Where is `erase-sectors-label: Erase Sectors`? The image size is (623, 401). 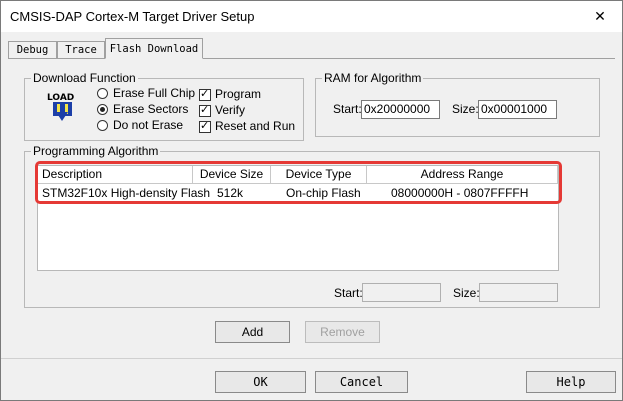
erase-sectors-label: Erase Sectors is located at coordinates (151, 109).